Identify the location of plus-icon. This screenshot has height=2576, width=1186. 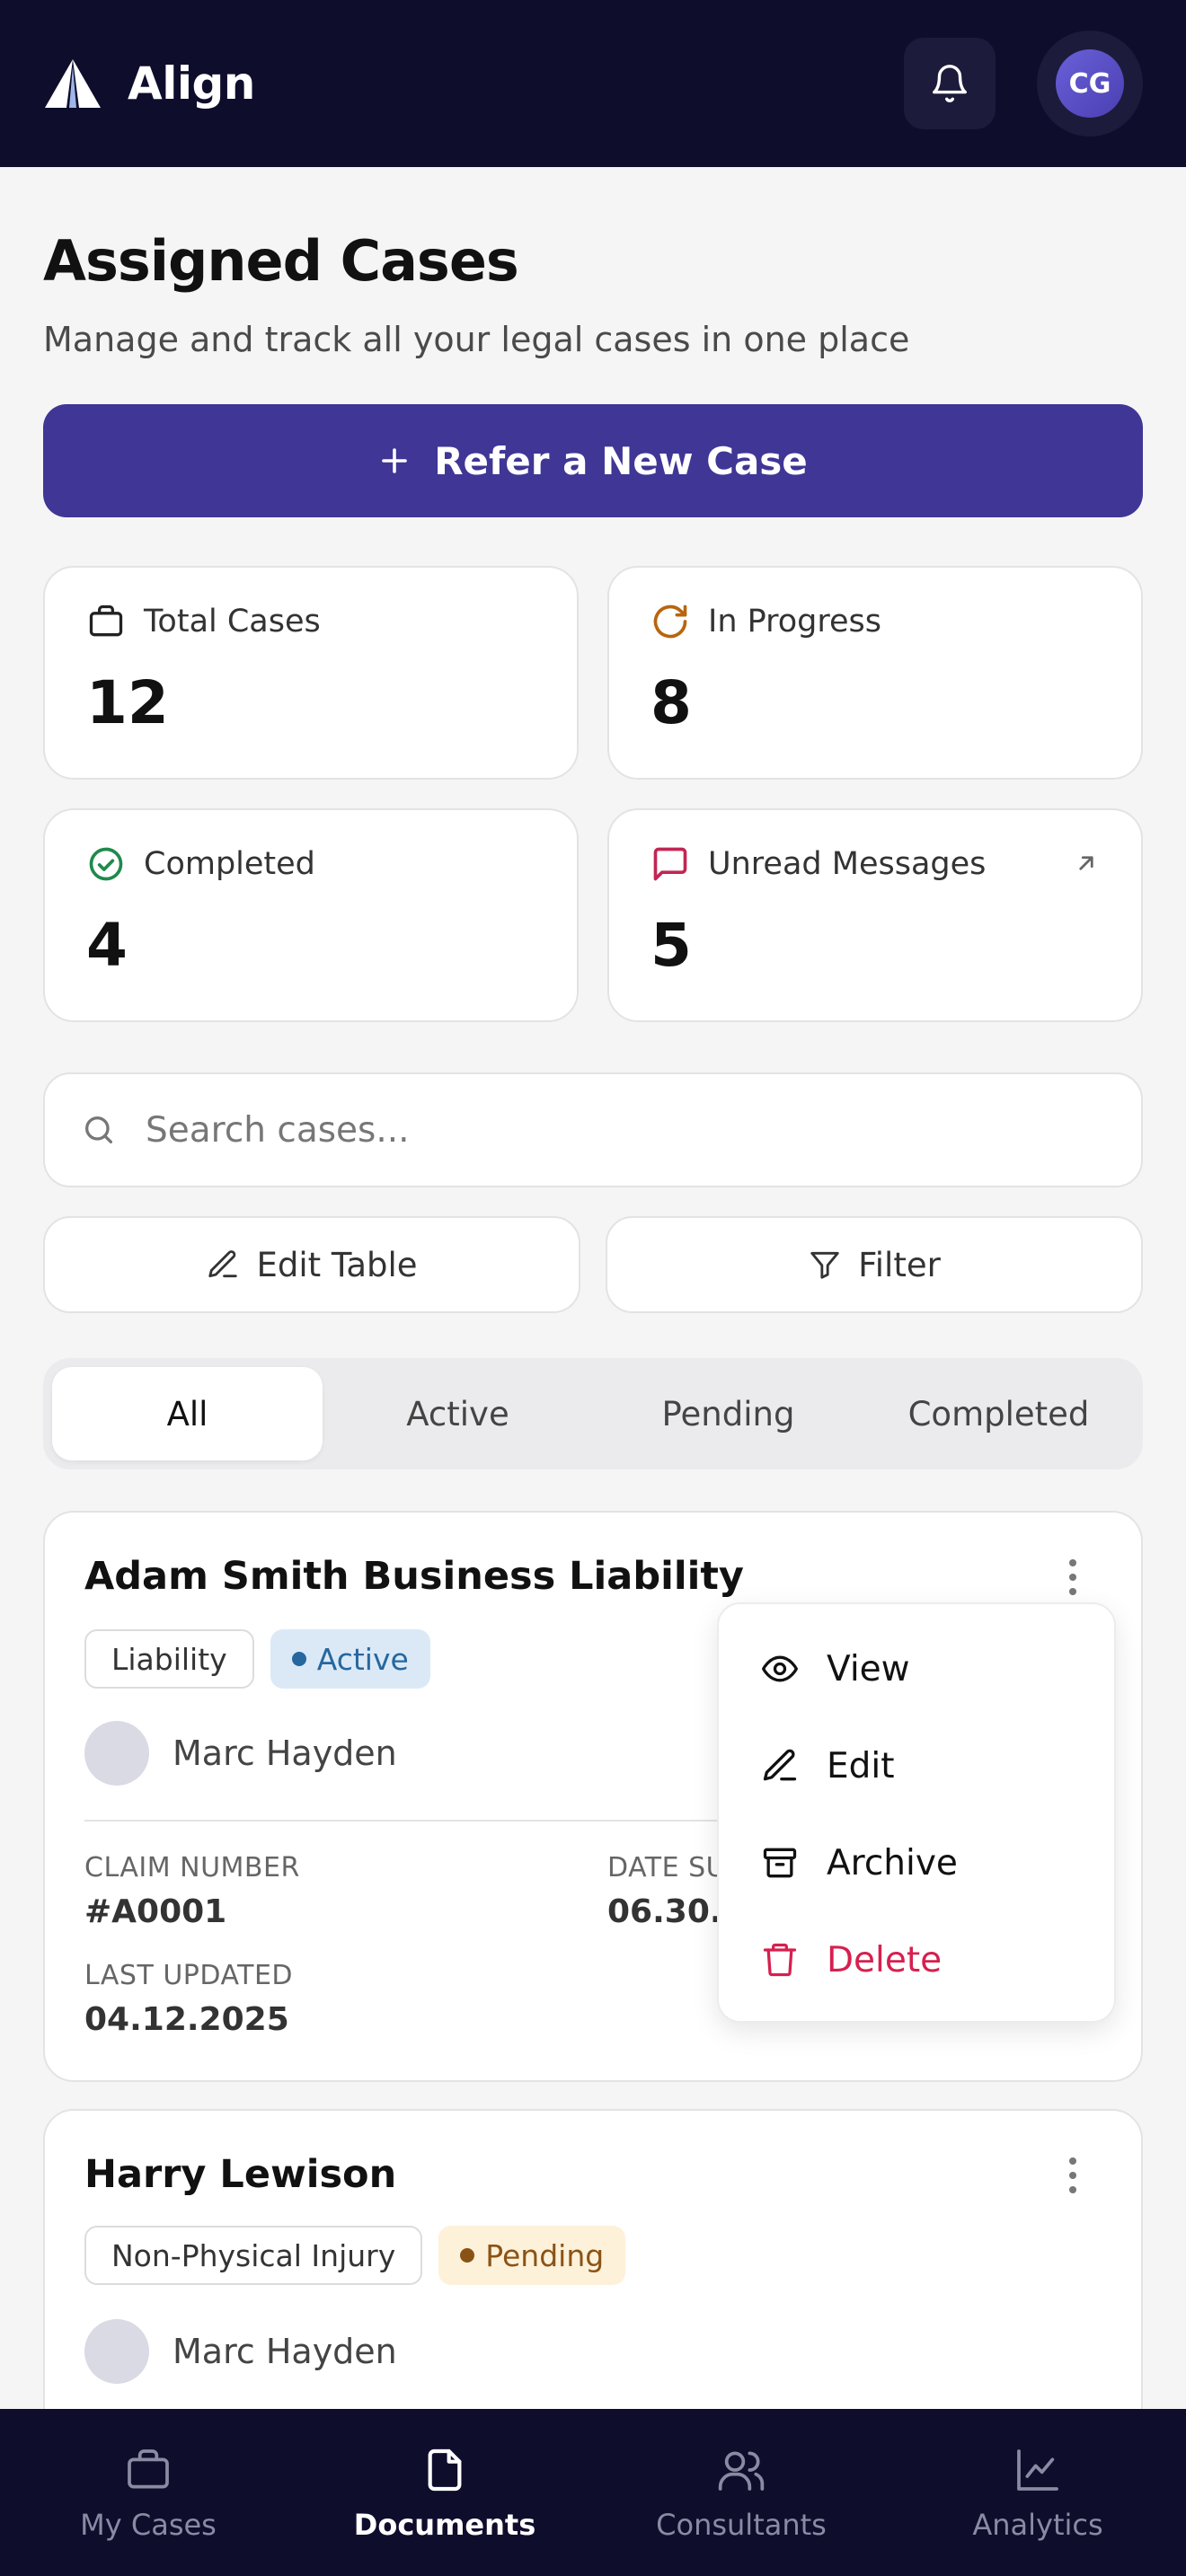
(394, 461).